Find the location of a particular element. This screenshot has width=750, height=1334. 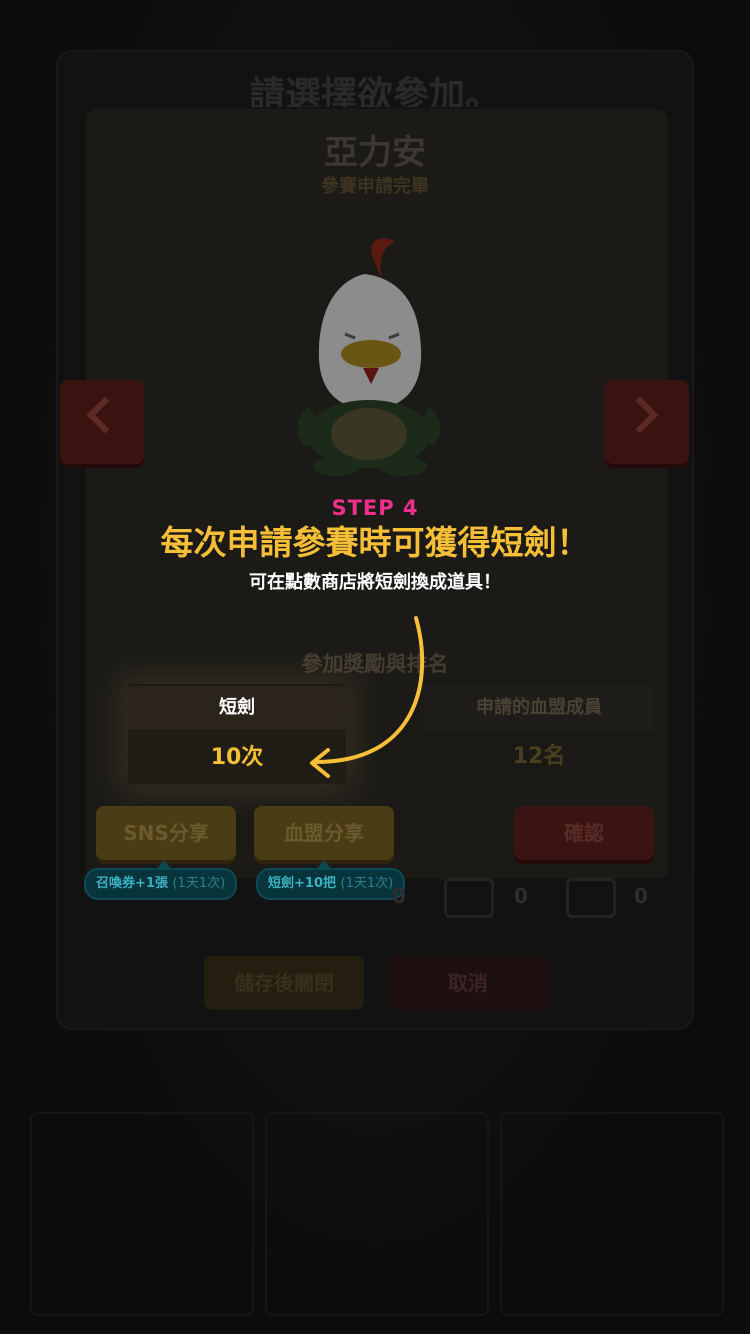

tutorial-subline: 可在點數商店將短劍換成道具！ is located at coordinates (375, 582).